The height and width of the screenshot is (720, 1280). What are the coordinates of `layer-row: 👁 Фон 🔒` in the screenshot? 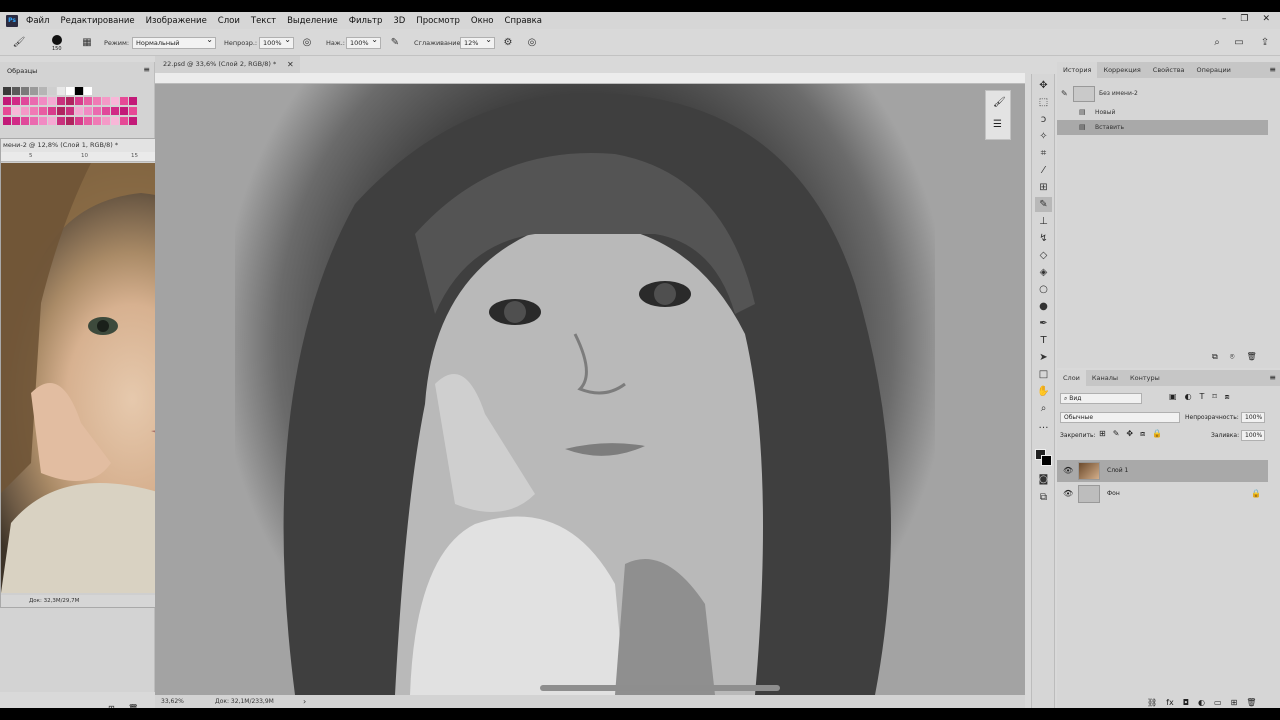 It's located at (1162, 494).